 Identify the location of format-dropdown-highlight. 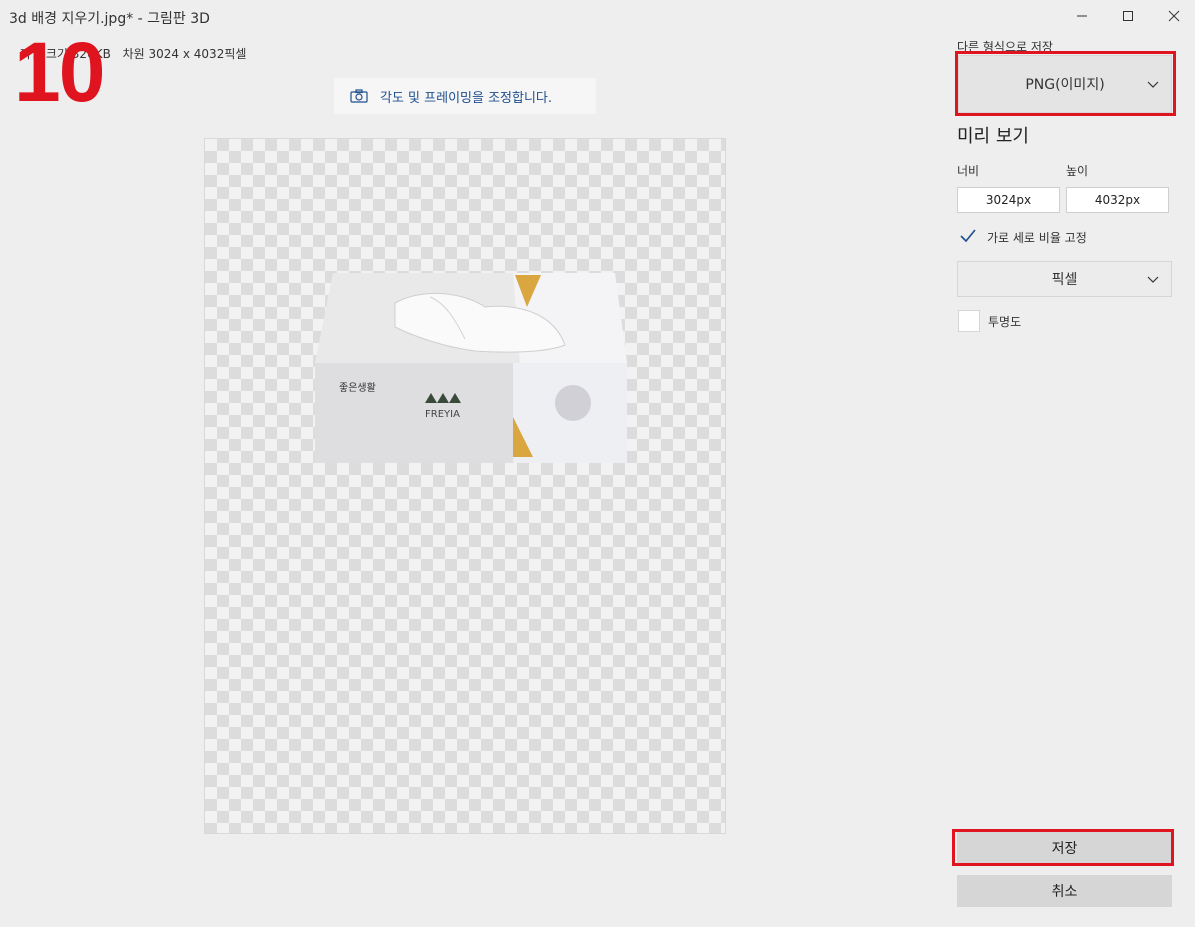
(1065, 83).